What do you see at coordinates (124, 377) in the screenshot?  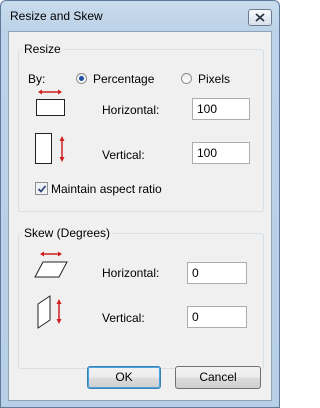 I see `ok-button: OK` at bounding box center [124, 377].